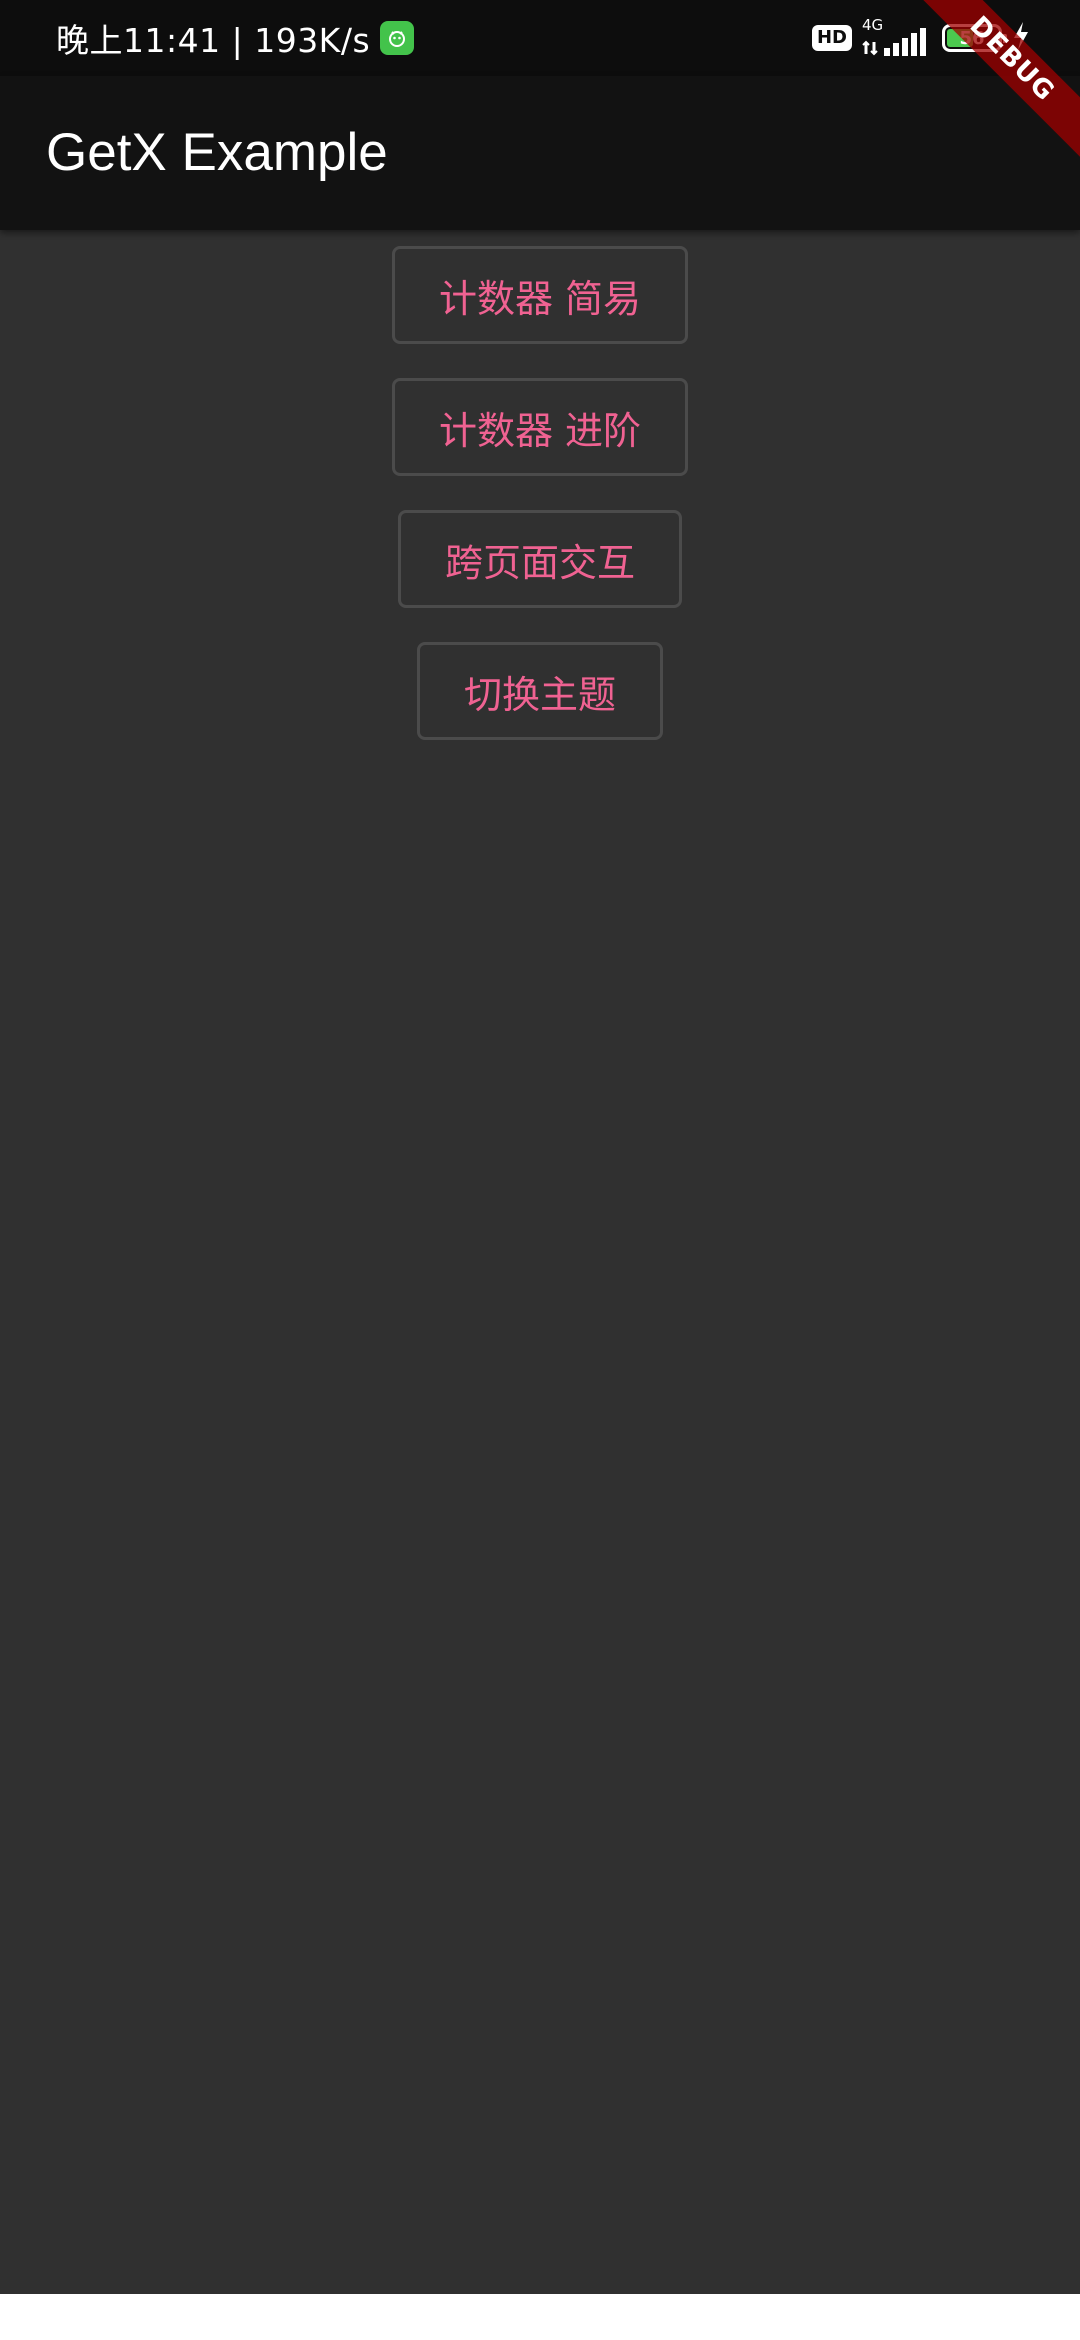  What do you see at coordinates (213, 40) in the screenshot?
I see `status-time-speed: 晚上11:41 | 193K/s` at bounding box center [213, 40].